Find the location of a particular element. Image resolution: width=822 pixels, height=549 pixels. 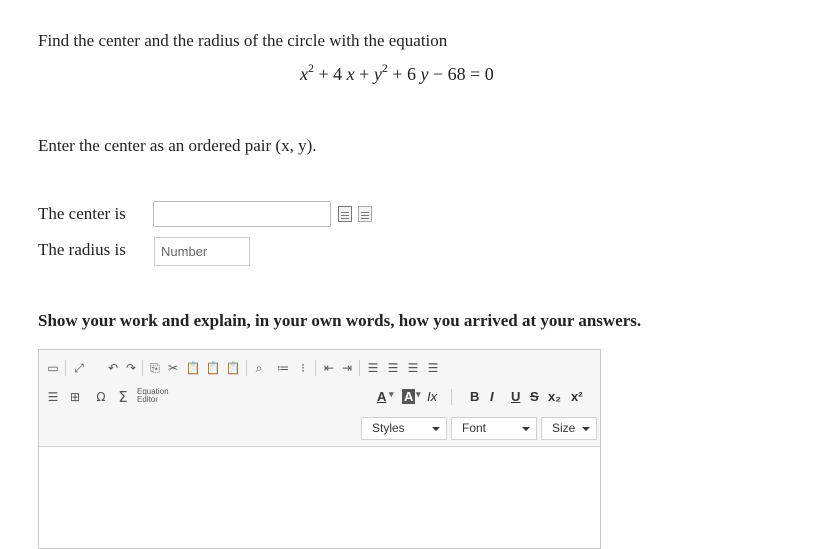

eq-x2: x is located at coordinates (350, 74).